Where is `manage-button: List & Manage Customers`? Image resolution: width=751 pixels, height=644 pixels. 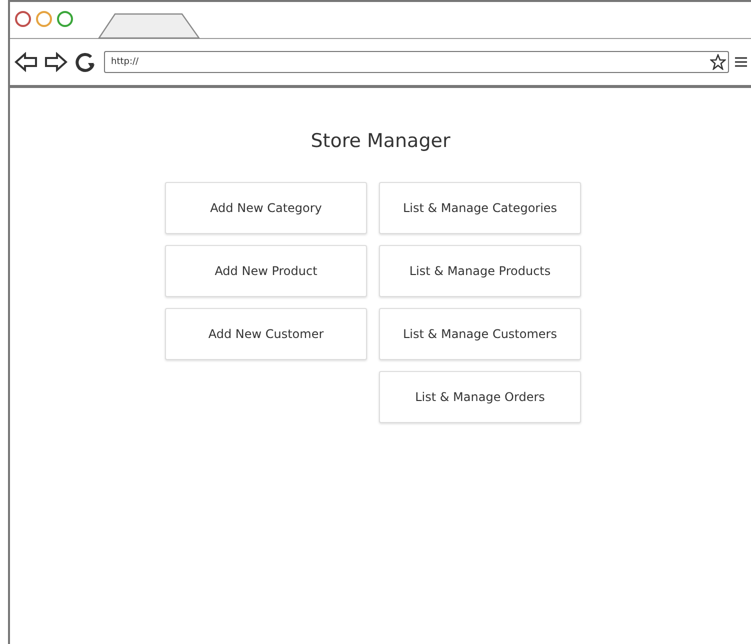
manage-button: List & Manage Customers is located at coordinates (480, 334).